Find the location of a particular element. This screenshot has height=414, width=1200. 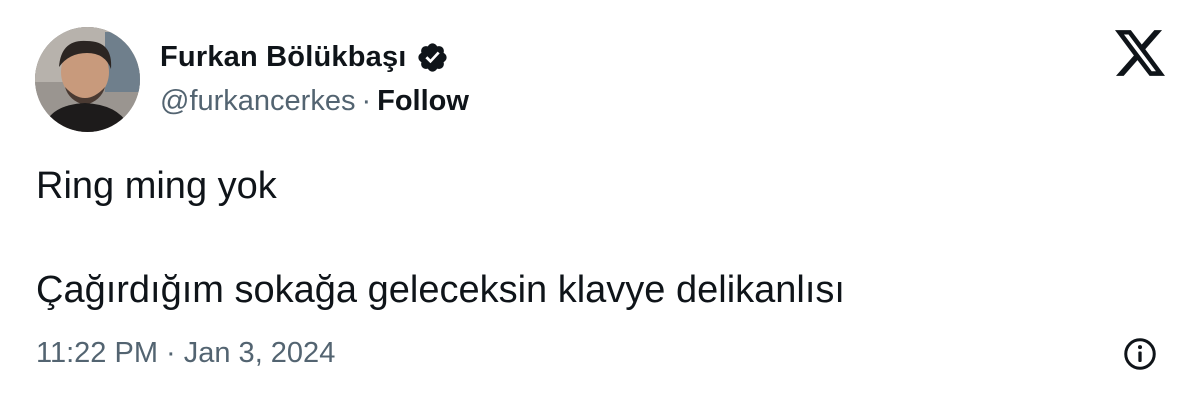

author-display-name: Furkan Bölükbaşı is located at coordinates (283, 57).